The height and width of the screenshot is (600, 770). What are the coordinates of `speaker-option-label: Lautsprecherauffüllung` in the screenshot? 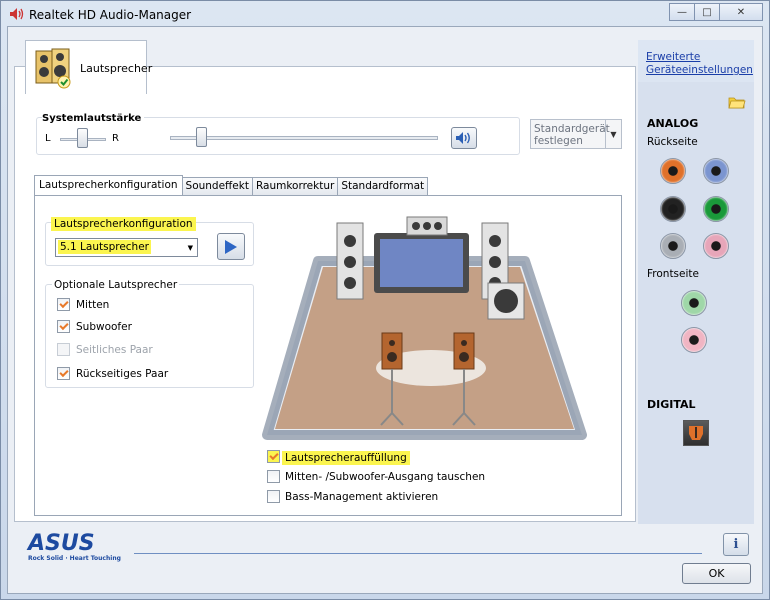 It's located at (346, 458).